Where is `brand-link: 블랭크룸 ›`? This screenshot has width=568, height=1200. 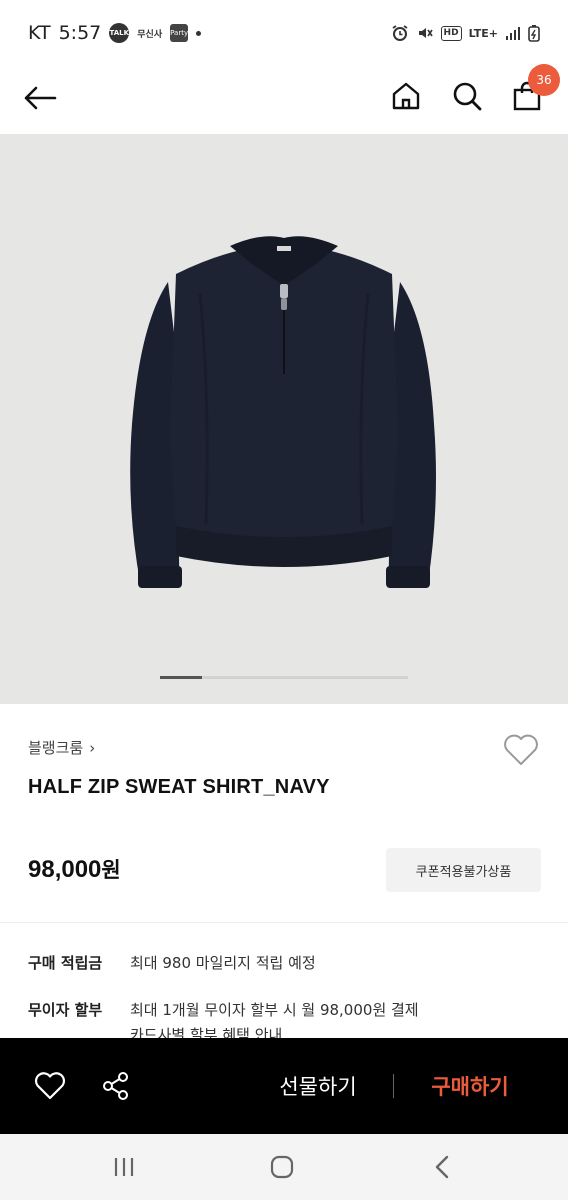
brand-link: 블랭크룸 › is located at coordinates (61, 747).